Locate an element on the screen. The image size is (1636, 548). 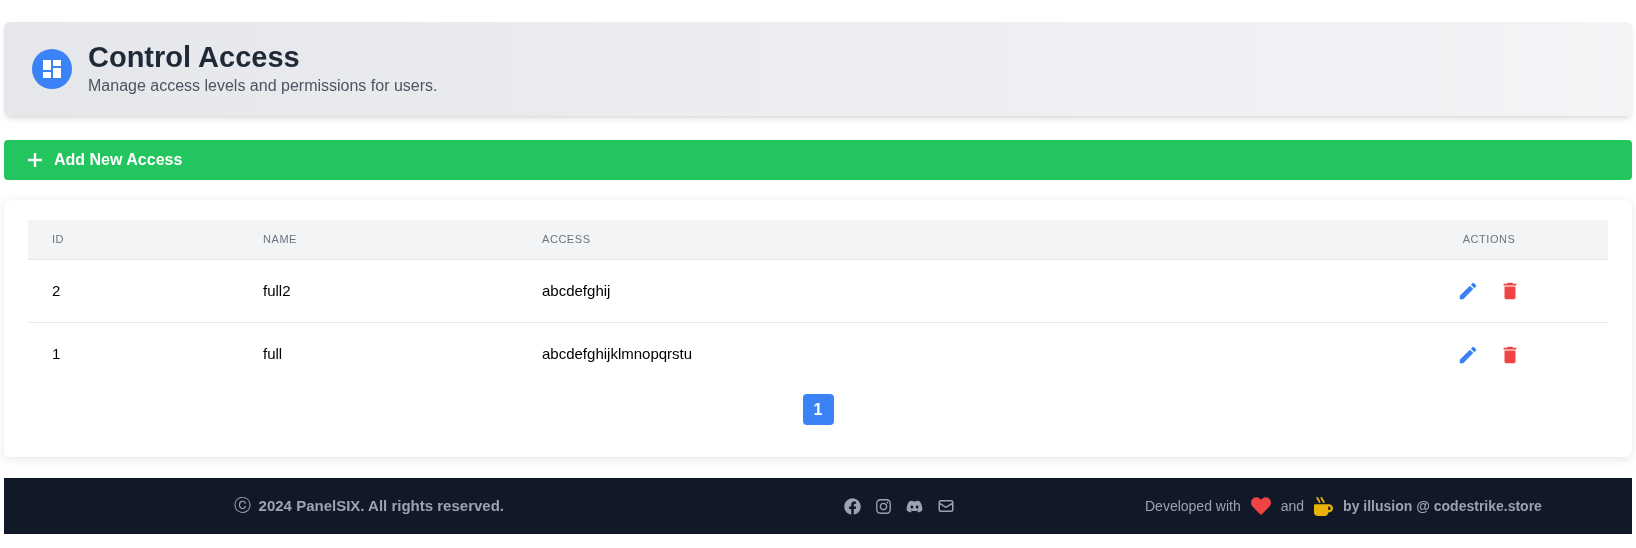
column-header: ACCESS is located at coordinates (567, 240).